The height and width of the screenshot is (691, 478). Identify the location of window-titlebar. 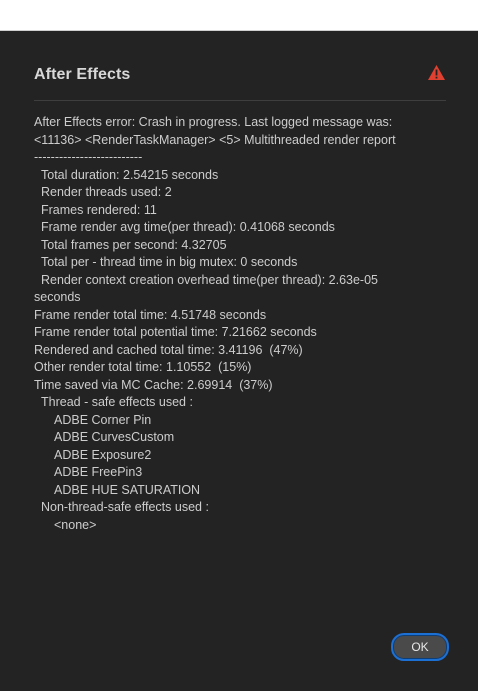
(239, 15).